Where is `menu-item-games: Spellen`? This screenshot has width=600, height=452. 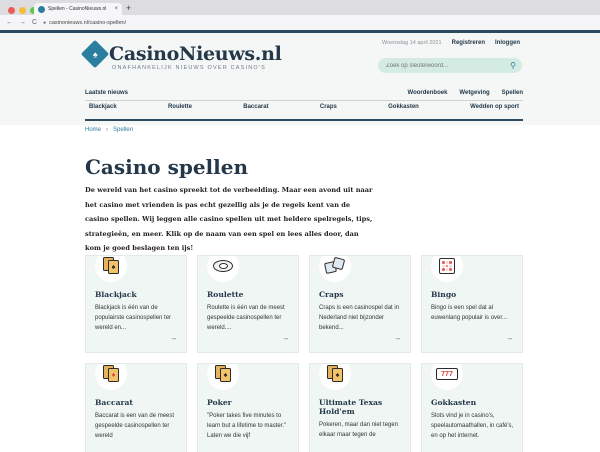 menu-item-games: Spellen is located at coordinates (512, 93).